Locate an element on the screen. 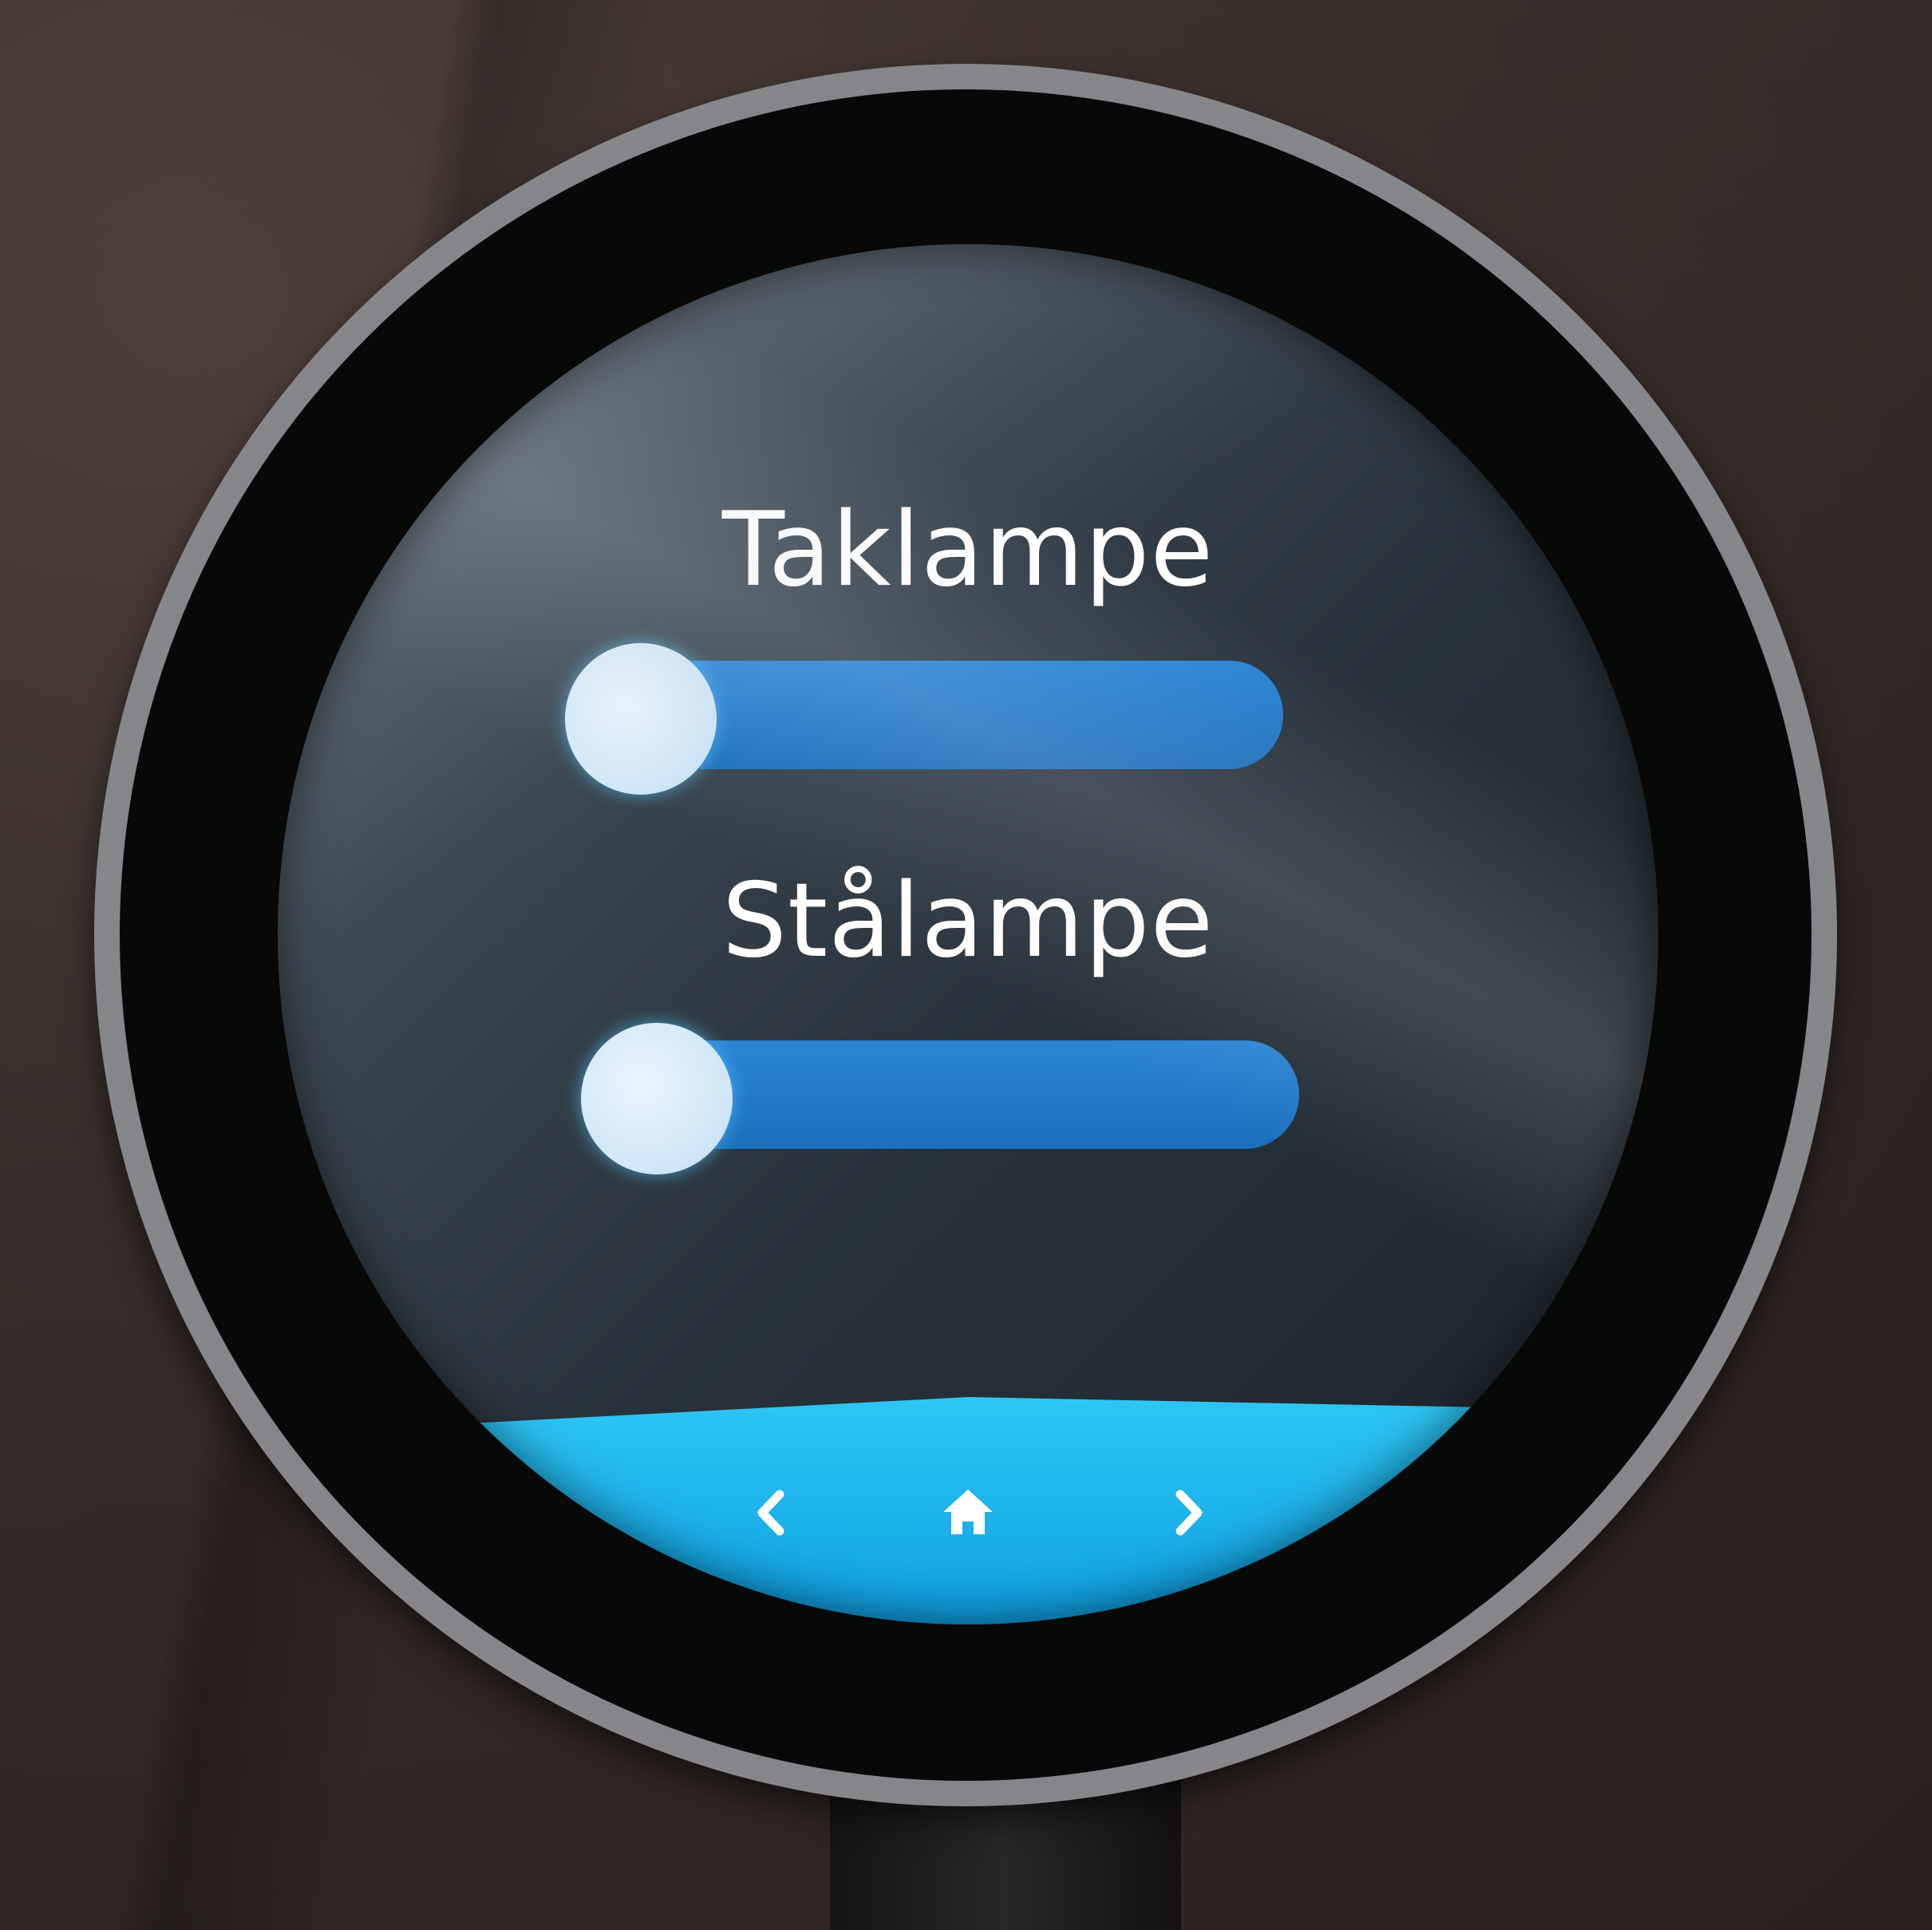  brightness-slider-stalampe is located at coordinates (948, 1099).